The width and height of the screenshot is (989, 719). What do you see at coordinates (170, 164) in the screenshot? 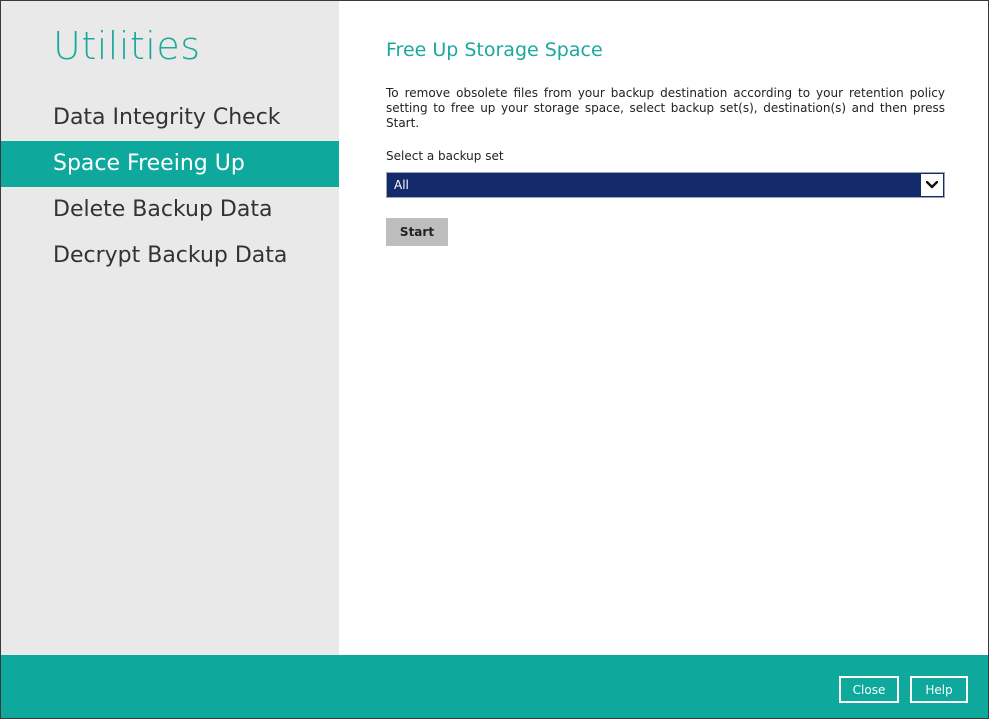
I see `sidebar-item-space-freeing-up: Space Freeing Up` at bounding box center [170, 164].